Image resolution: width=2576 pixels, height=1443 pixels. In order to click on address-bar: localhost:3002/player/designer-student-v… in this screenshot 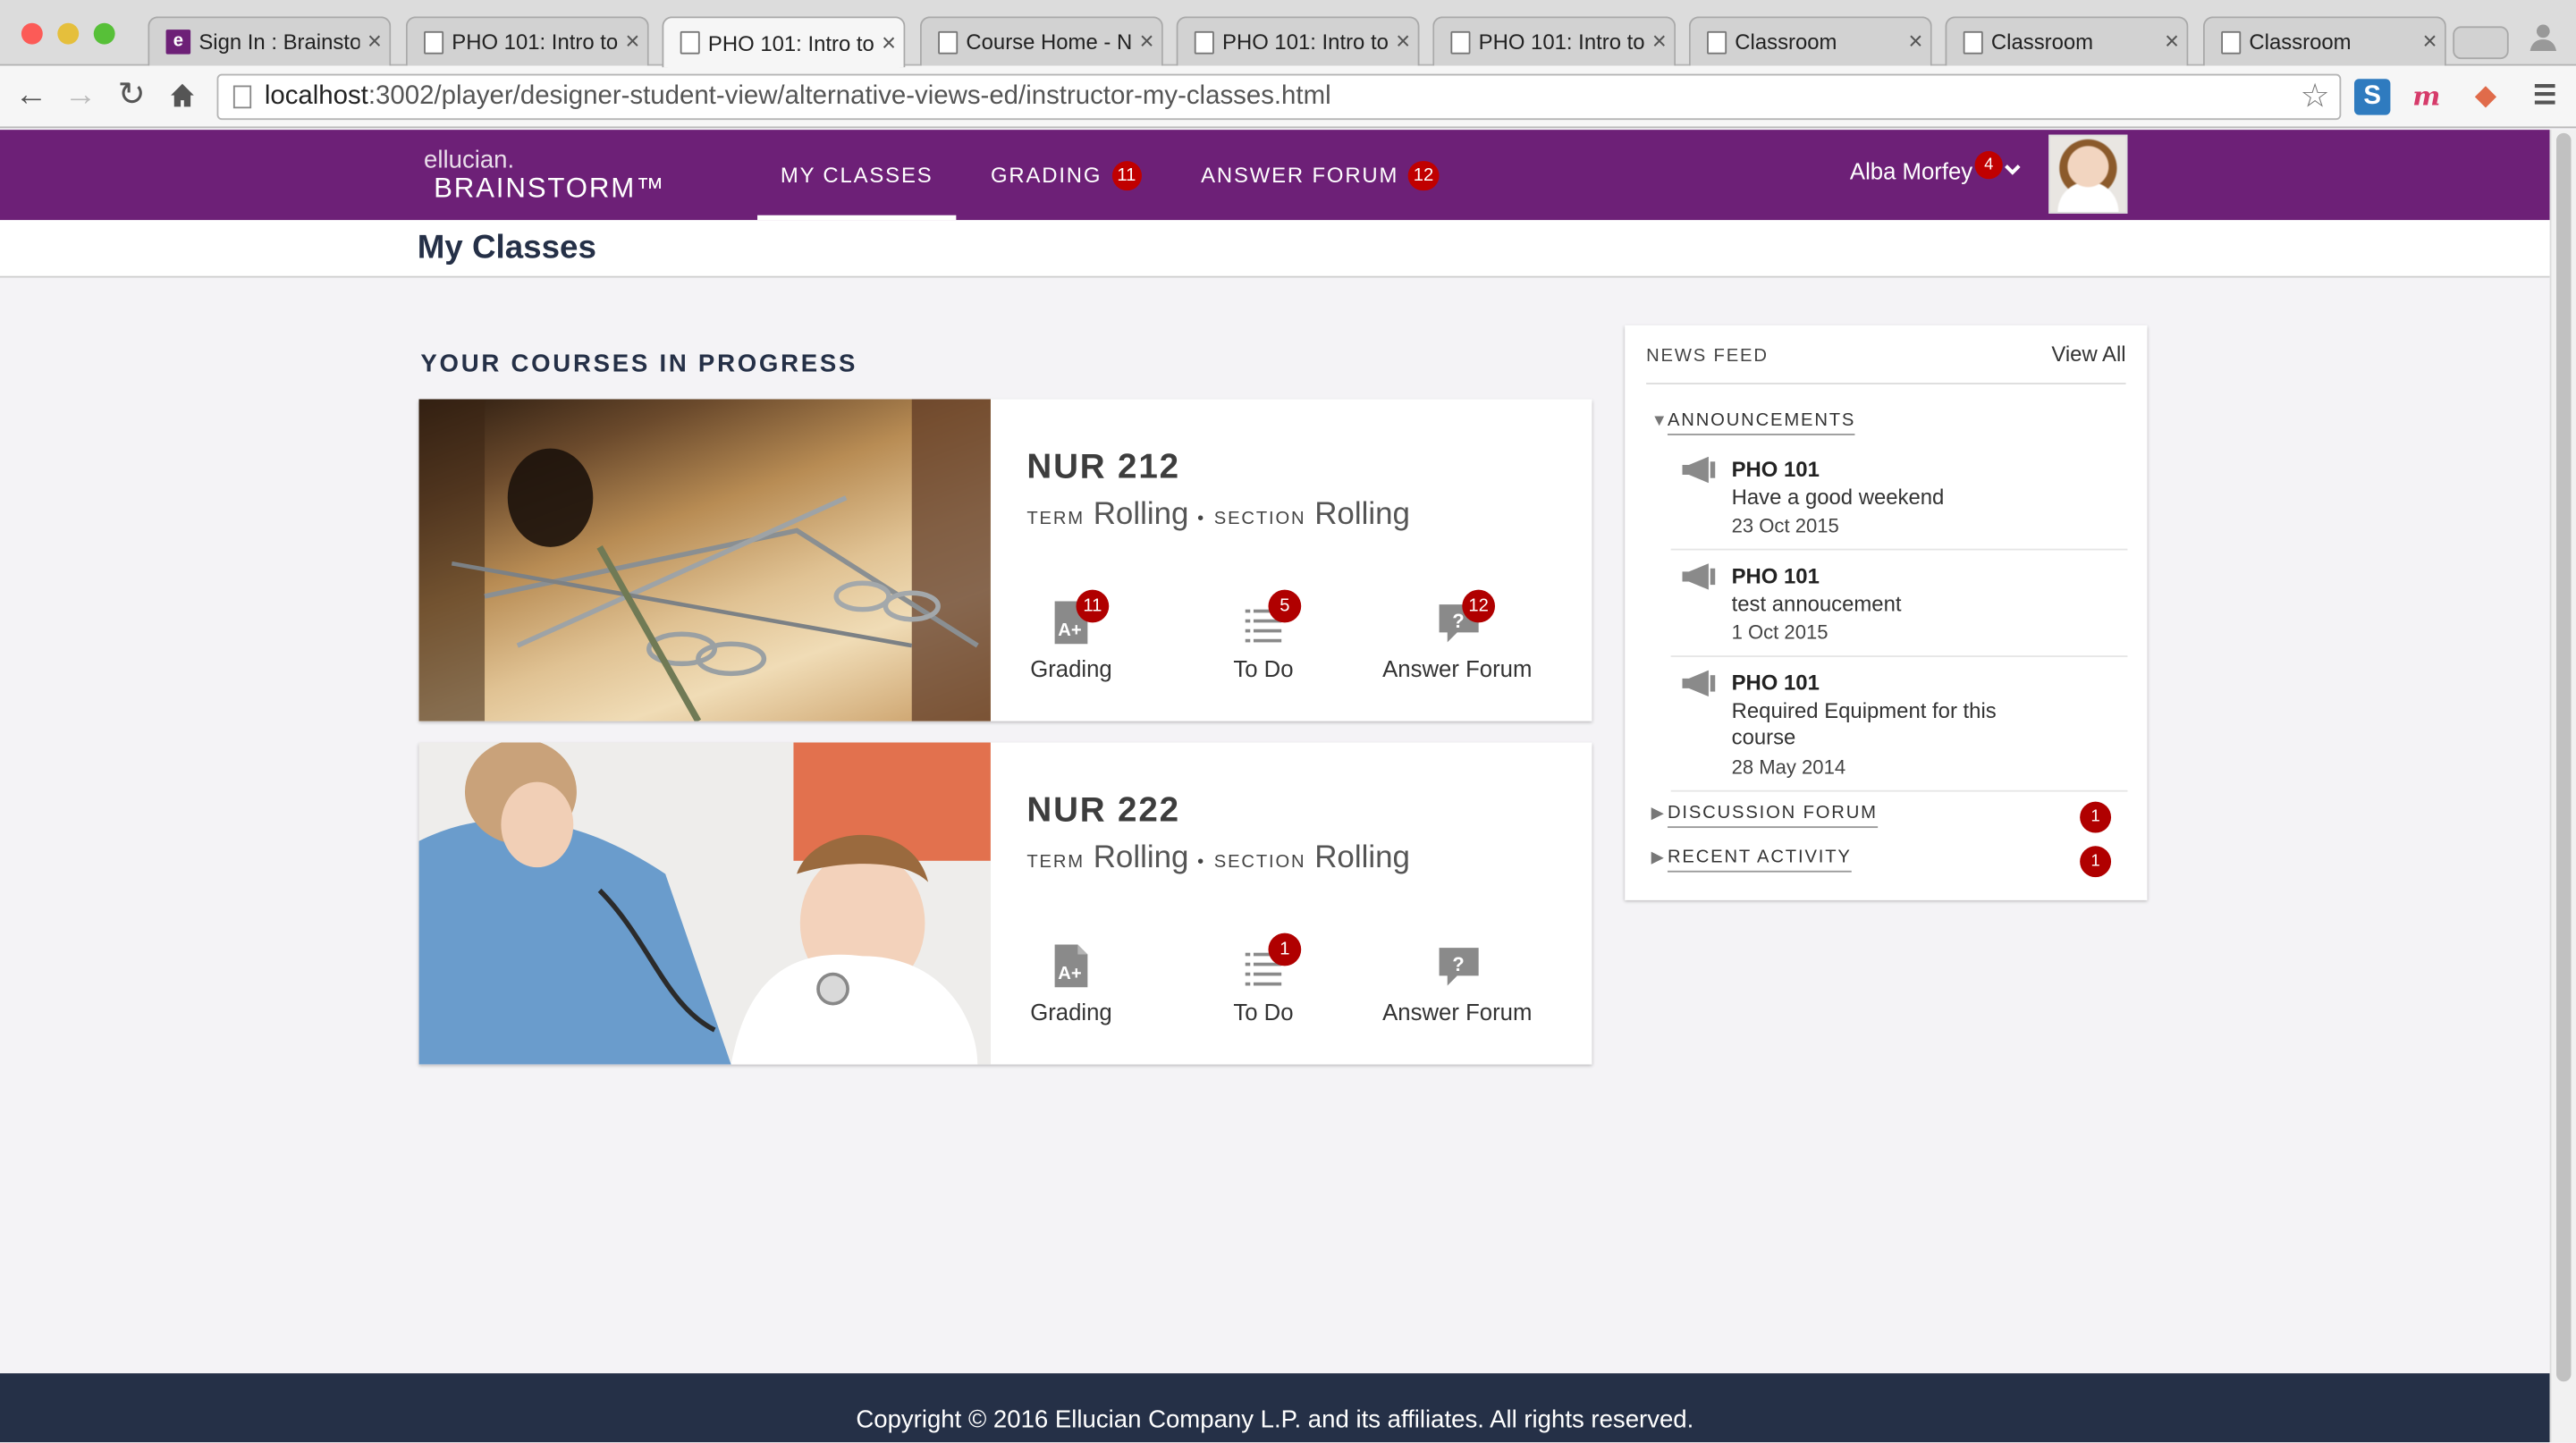, I will do `click(1279, 97)`.